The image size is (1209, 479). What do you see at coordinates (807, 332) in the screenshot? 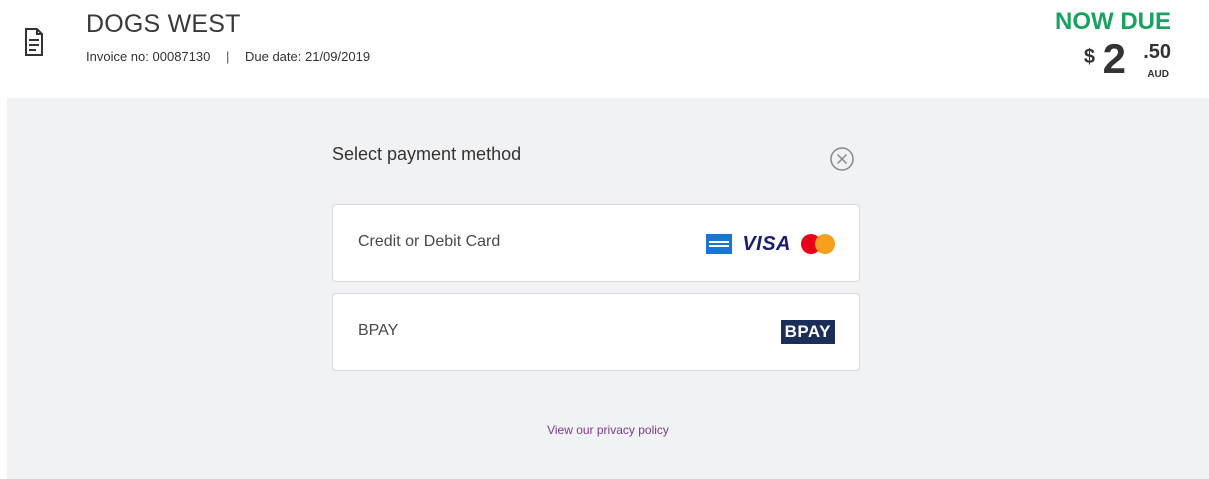
I see `bpay-logo: BPAY` at bounding box center [807, 332].